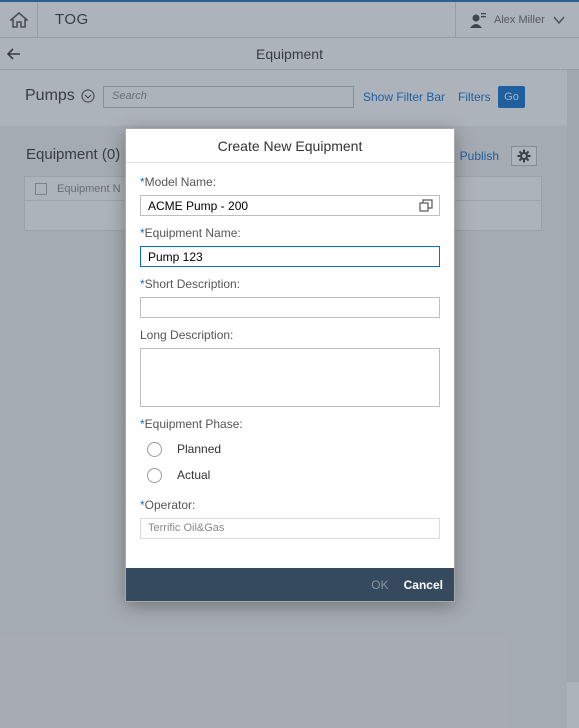 Image resolution: width=579 pixels, height=728 pixels. I want to click on equipment-phase-label: *Equipment Phase:, so click(191, 424).